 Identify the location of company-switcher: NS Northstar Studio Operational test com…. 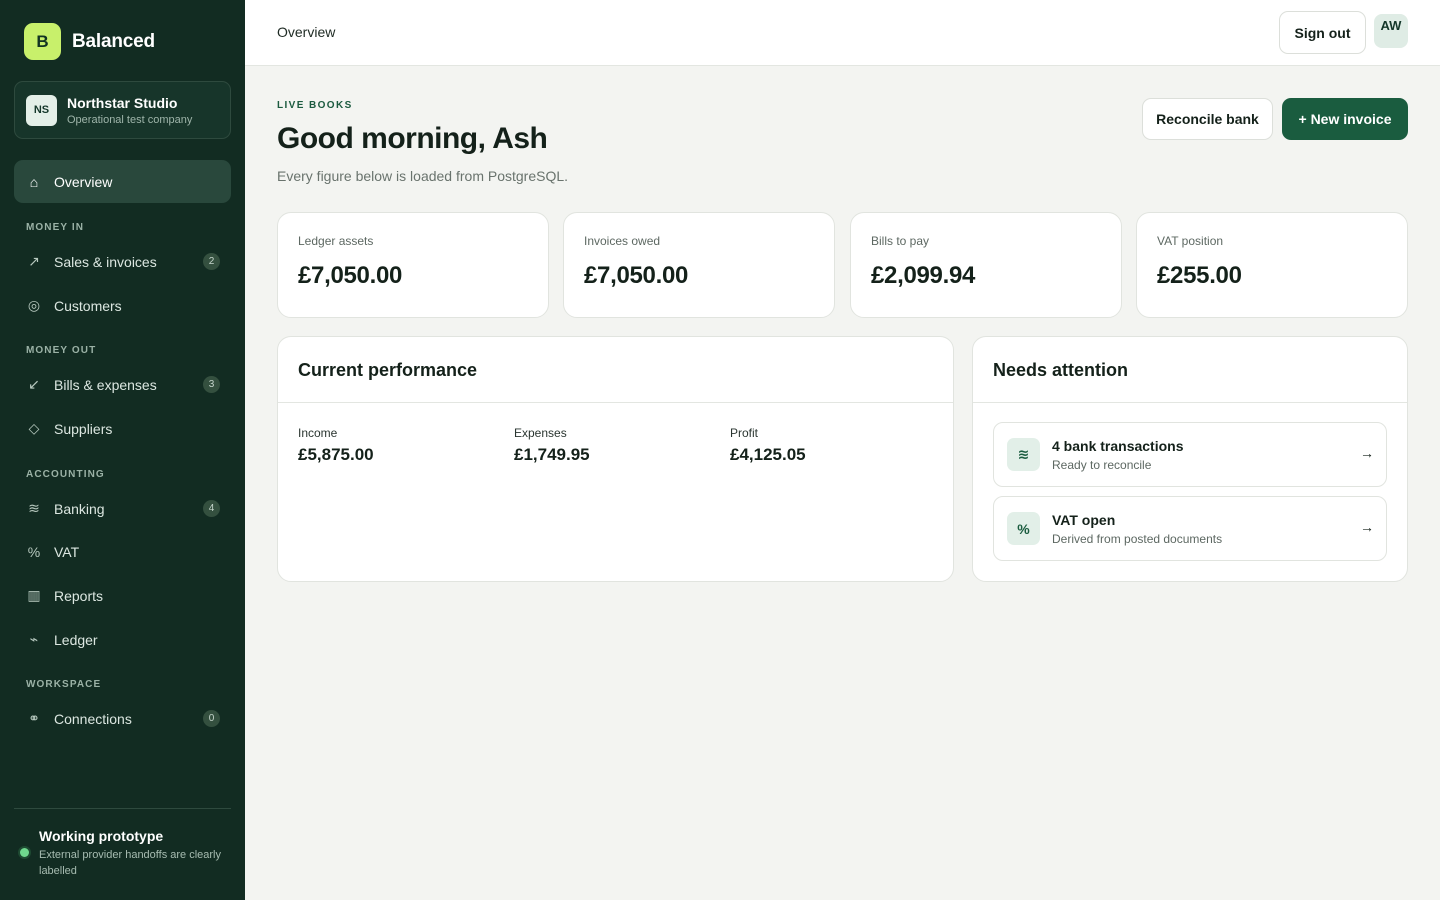
(122, 110).